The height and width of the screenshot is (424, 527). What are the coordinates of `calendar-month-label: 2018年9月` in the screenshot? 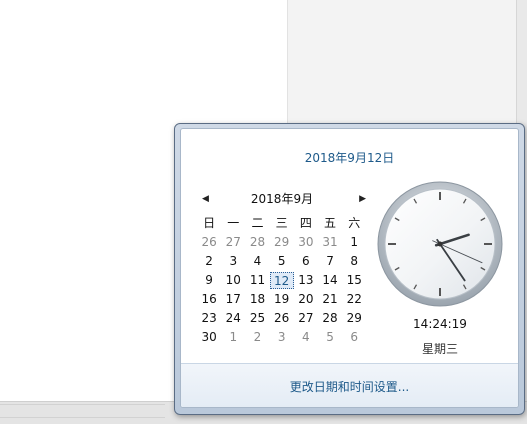 It's located at (282, 199).